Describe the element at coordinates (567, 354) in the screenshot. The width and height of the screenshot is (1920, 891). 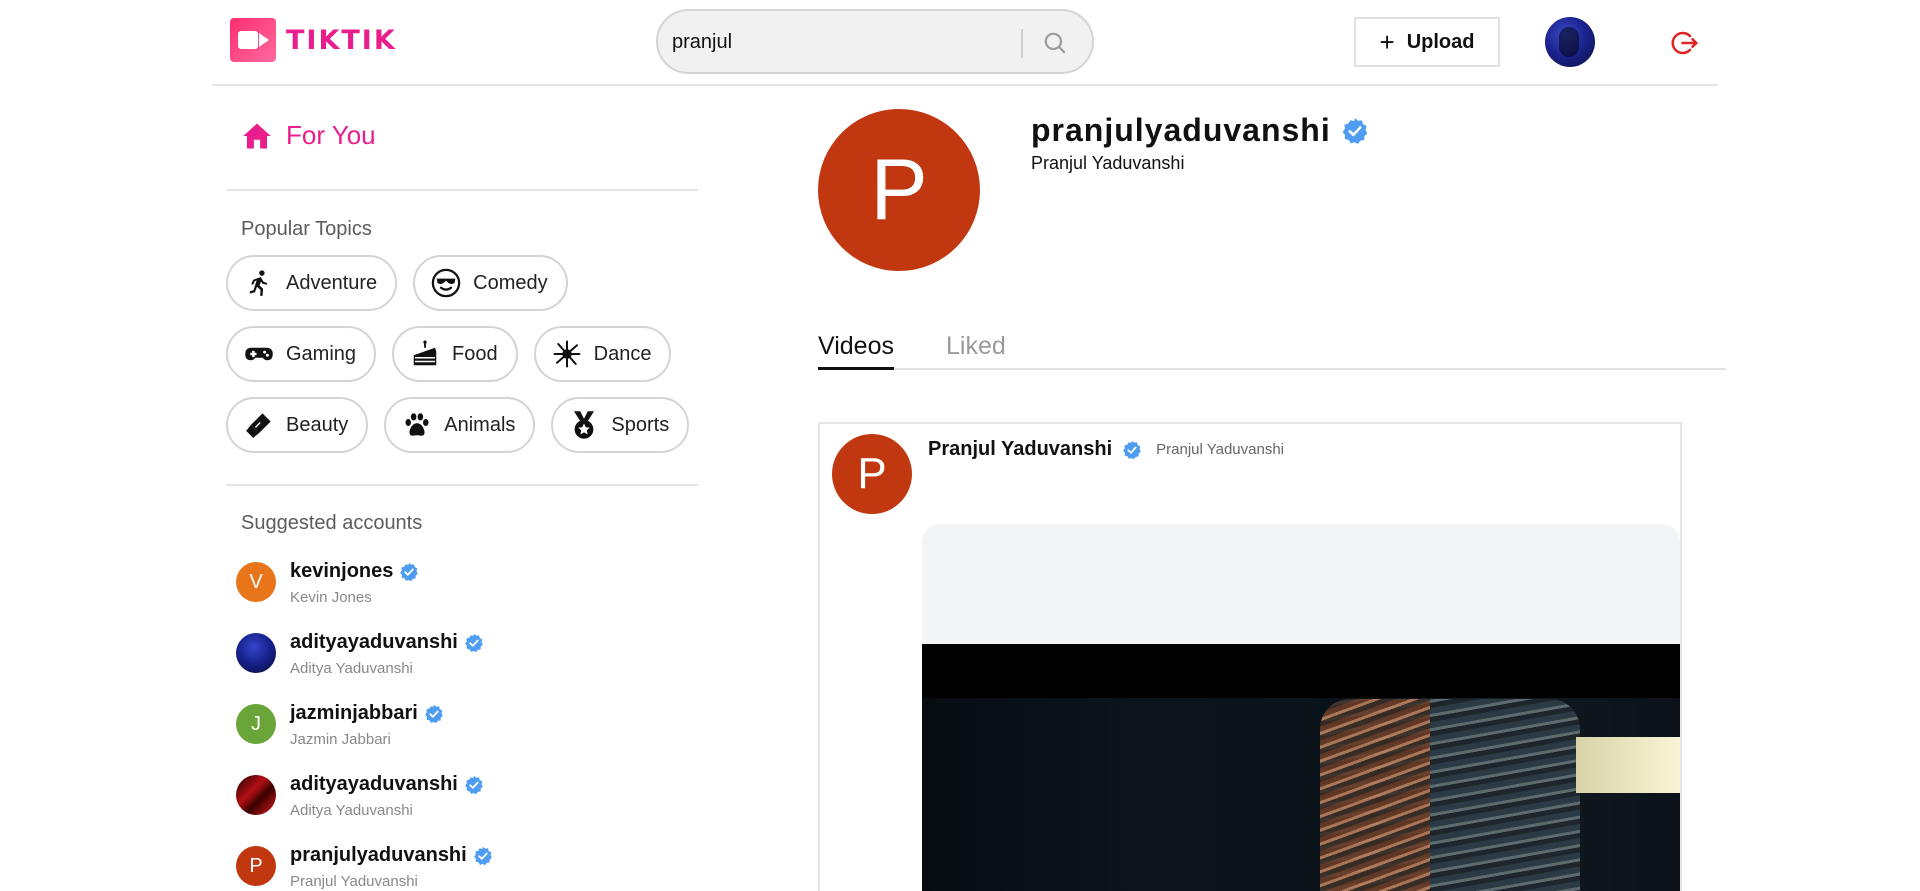
I see `spiral-icon` at that location.